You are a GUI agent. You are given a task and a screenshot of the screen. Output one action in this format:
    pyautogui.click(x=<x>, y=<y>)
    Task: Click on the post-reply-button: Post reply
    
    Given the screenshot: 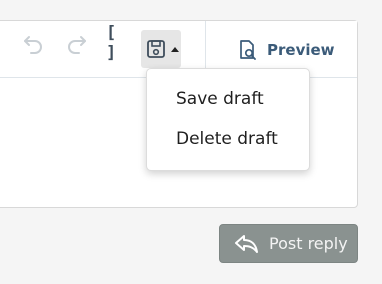 What is the action you would take?
    pyautogui.click(x=288, y=243)
    